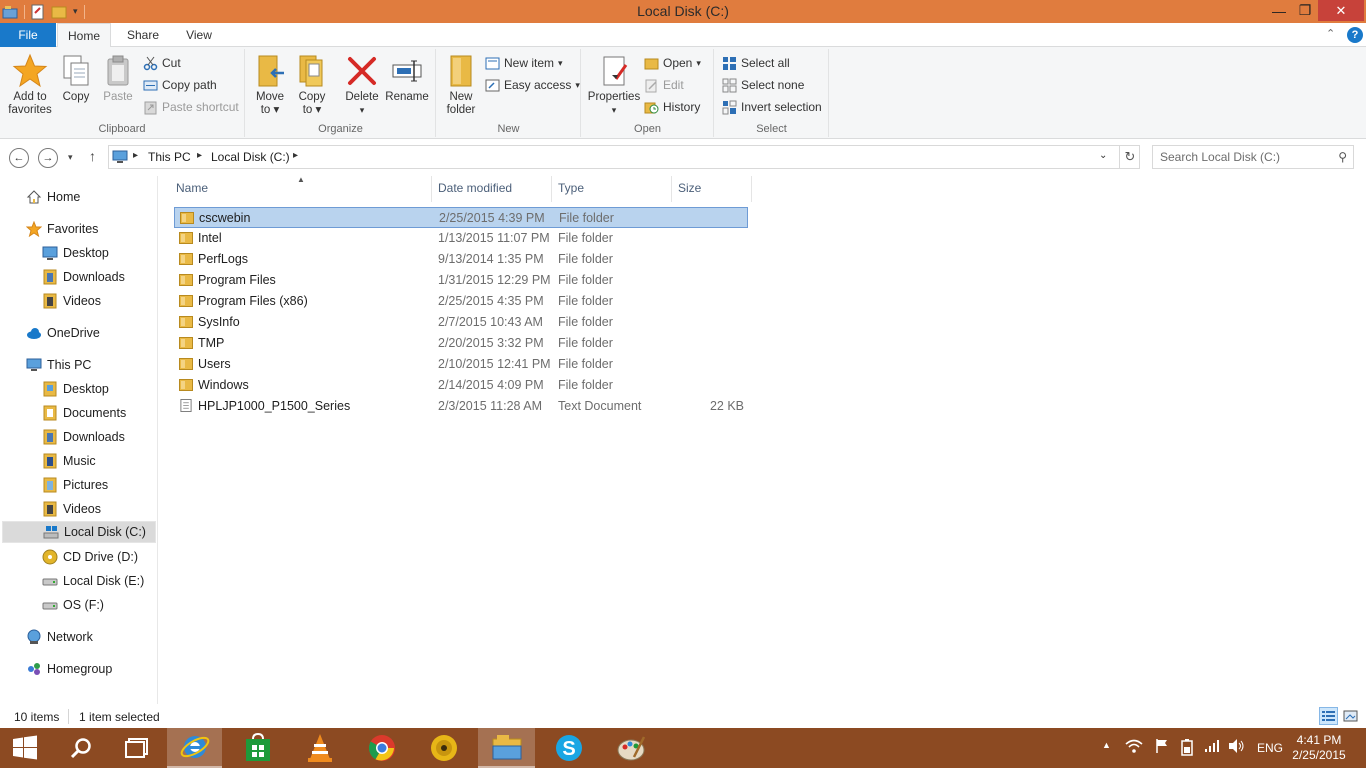 The width and height of the screenshot is (1366, 768). What do you see at coordinates (91, 365) in the screenshot?
I see `nav-item-this-pc: This PC` at bounding box center [91, 365].